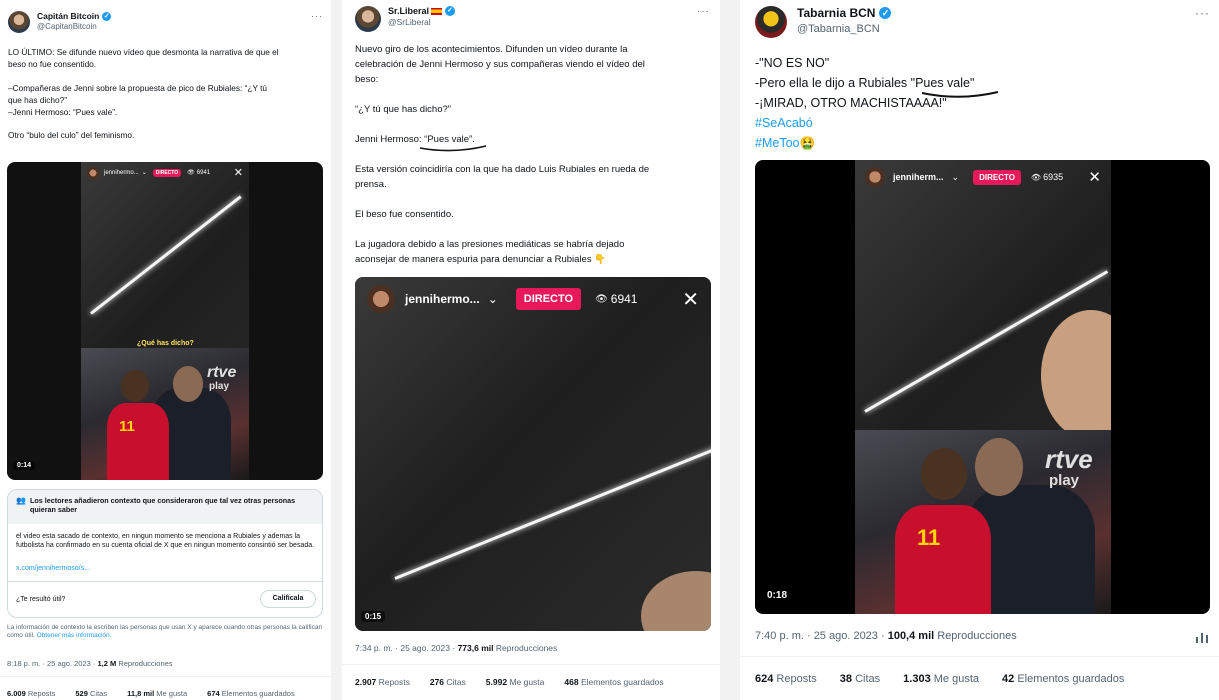 The image size is (1219, 700). Describe the element at coordinates (38, 99) in the screenshot. I see `text-line: que has dicho?”` at that location.